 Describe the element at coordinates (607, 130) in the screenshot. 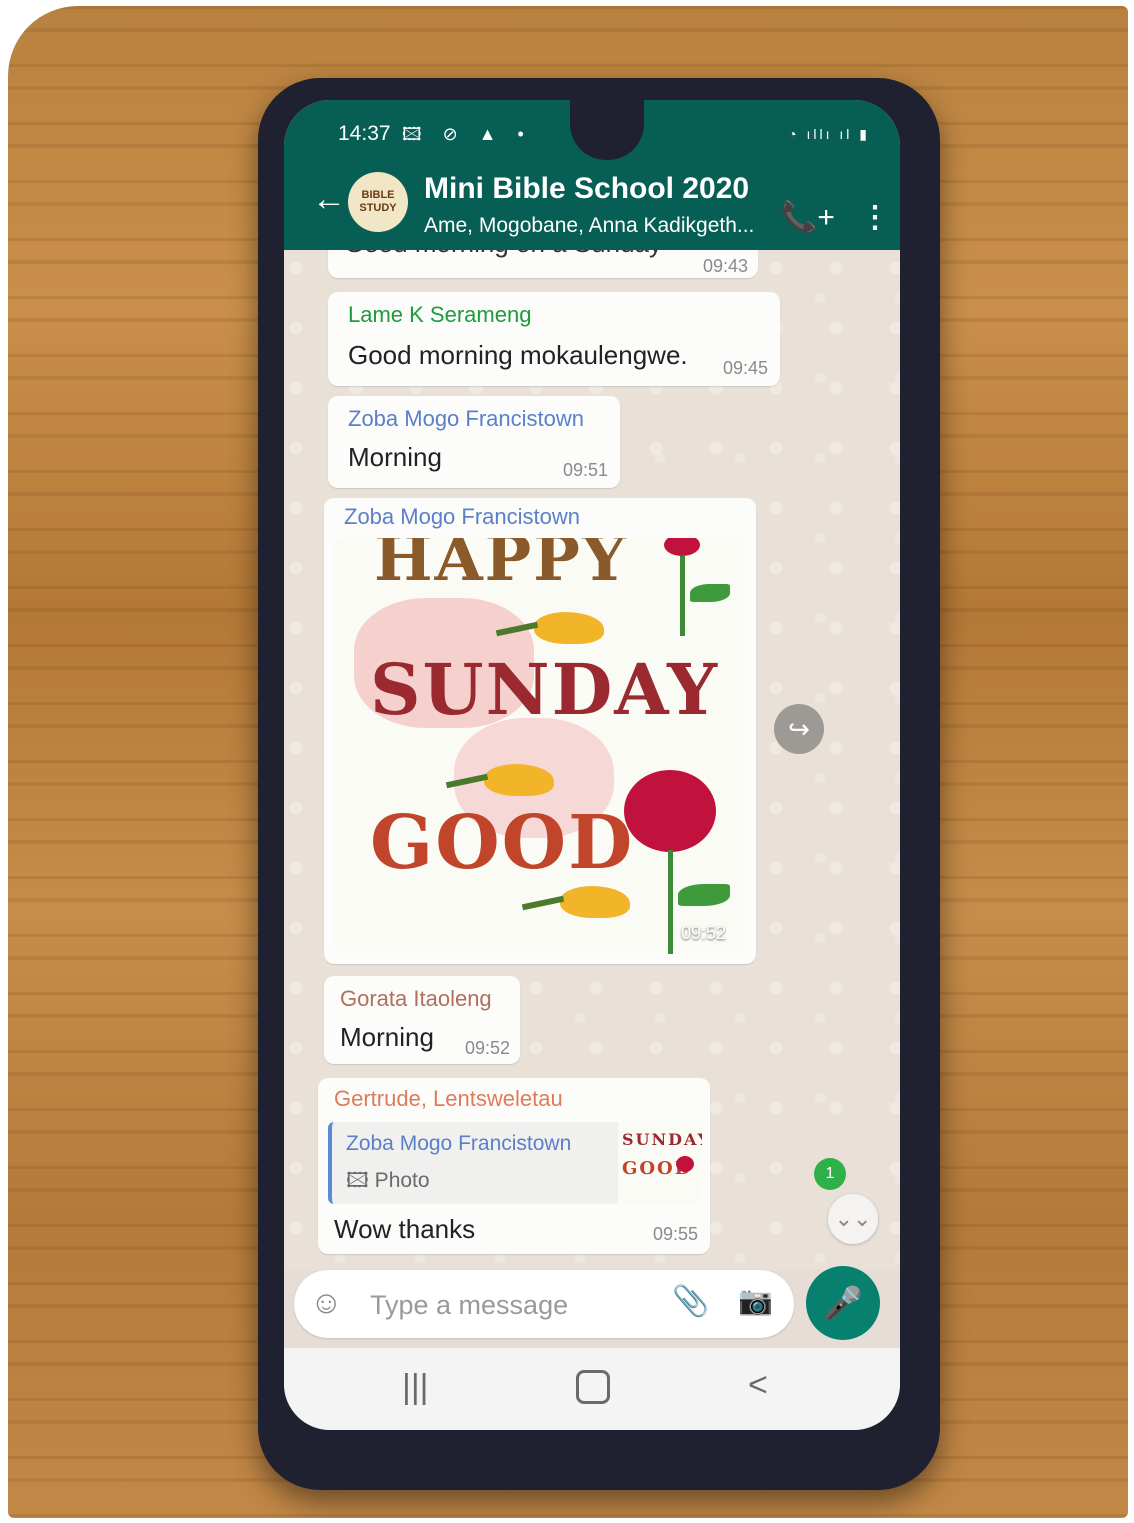

I see `camera-notch` at that location.